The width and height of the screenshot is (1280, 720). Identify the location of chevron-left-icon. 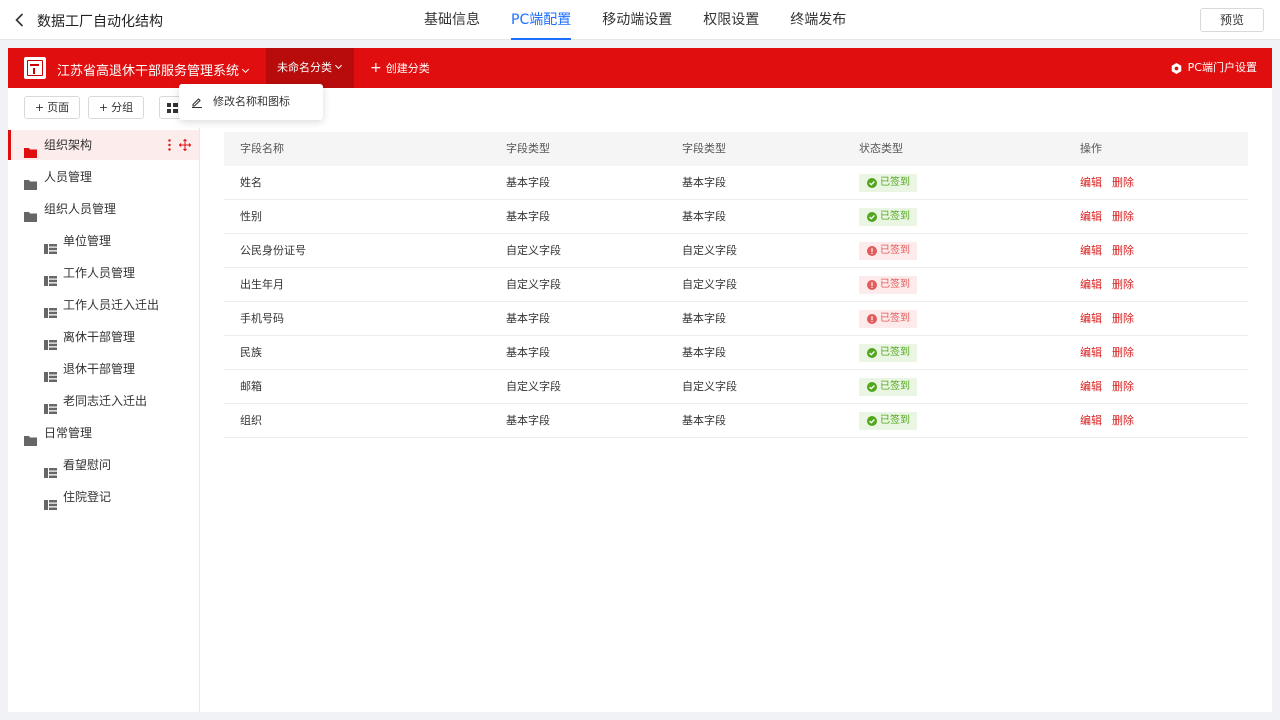
(19, 20).